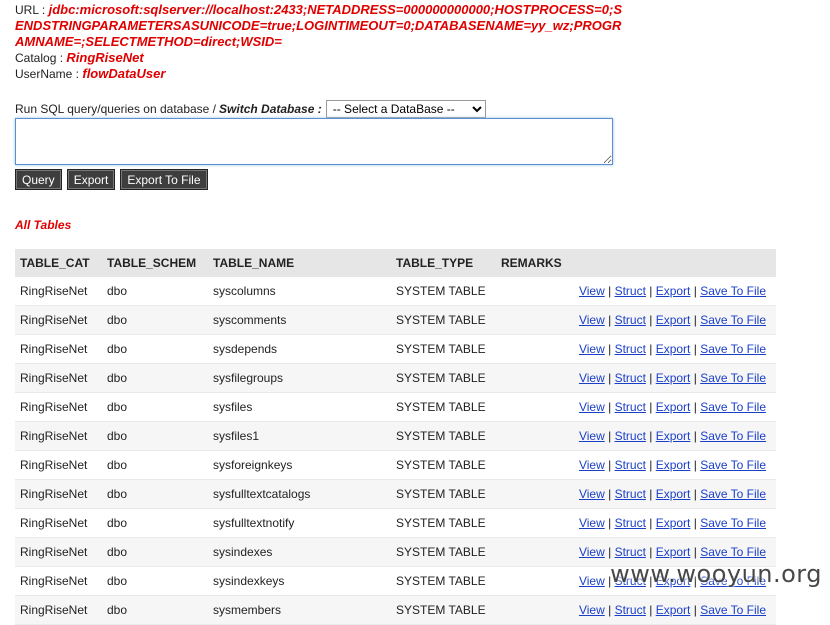 The height and width of the screenshot is (625, 830). I want to click on col-actions, so click(672, 263).